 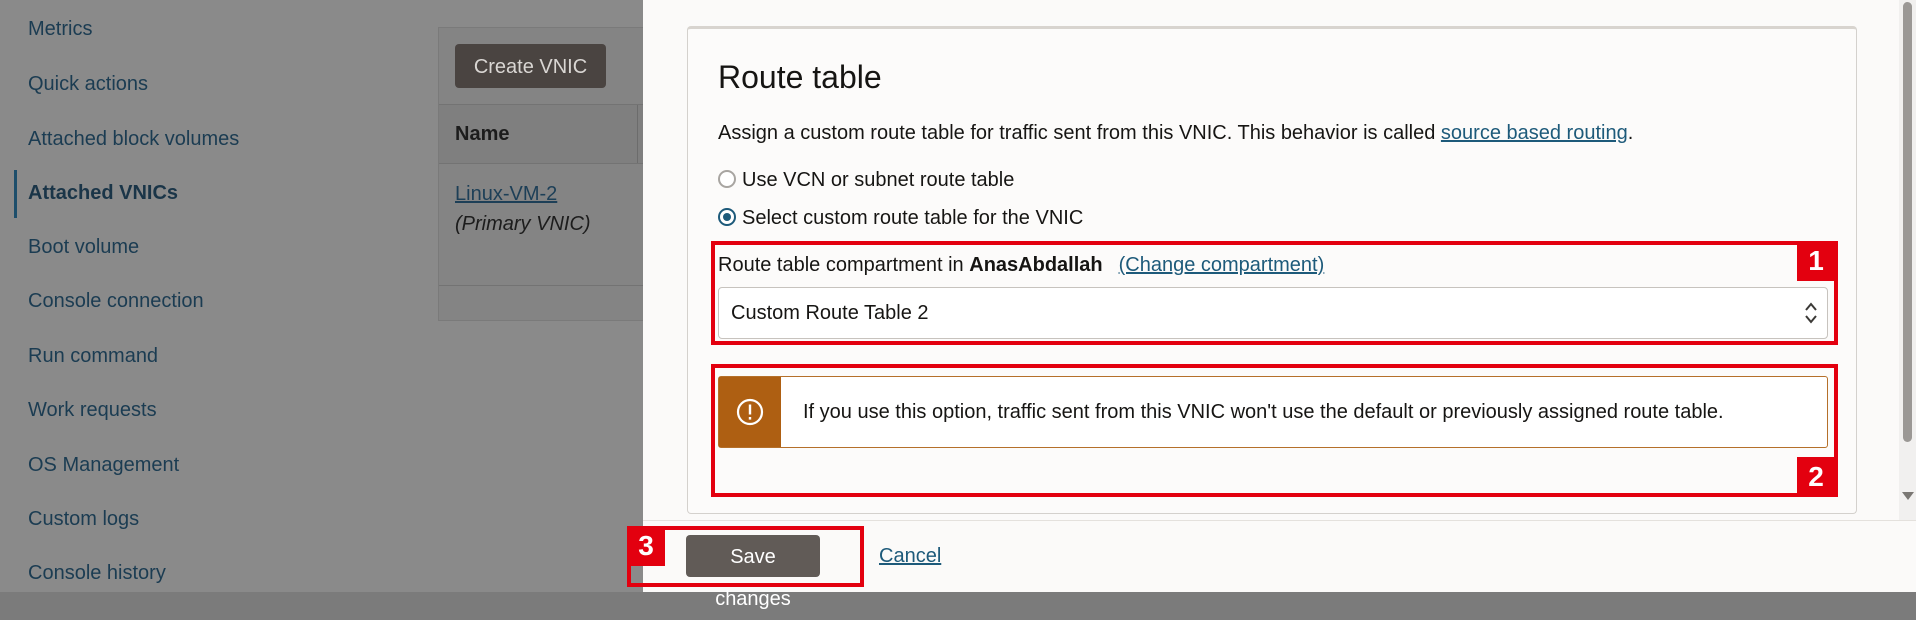 I want to click on sidebar-item-attached-vnics: Attached VNICs, so click(x=103, y=193).